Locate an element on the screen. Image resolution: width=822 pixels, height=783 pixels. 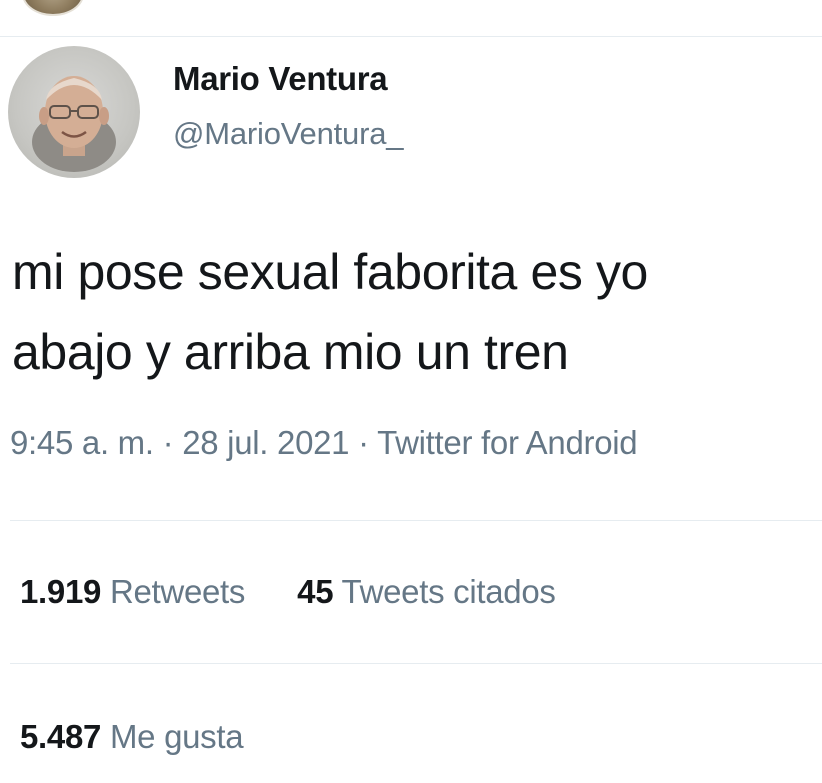
author-avatar is located at coordinates (74, 112).